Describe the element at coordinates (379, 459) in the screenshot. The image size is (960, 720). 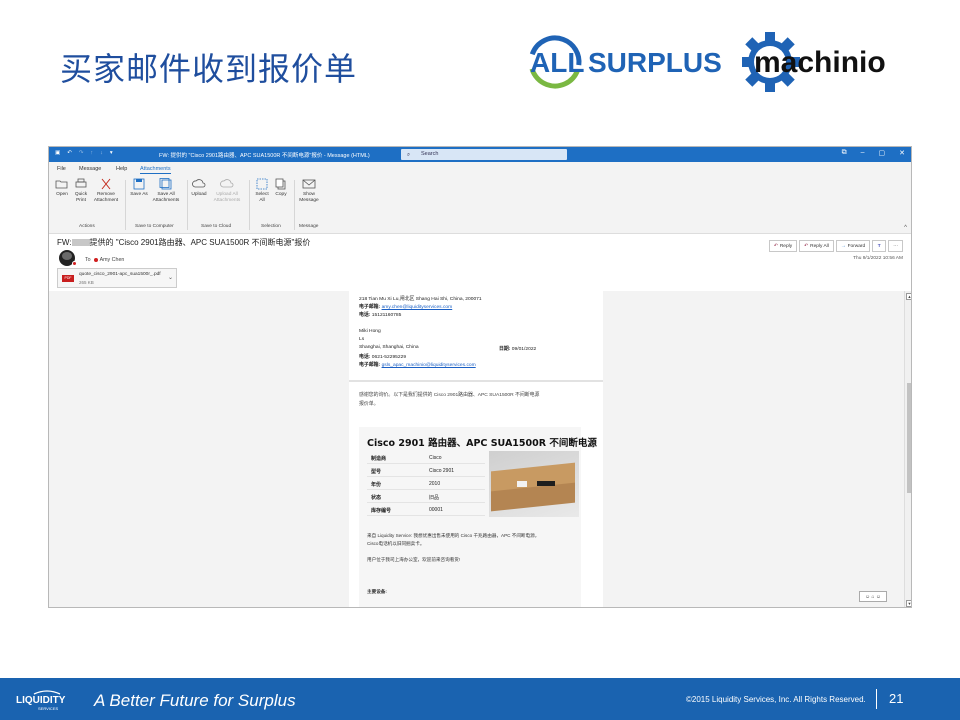
I see `spec-key: 制造商` at that location.